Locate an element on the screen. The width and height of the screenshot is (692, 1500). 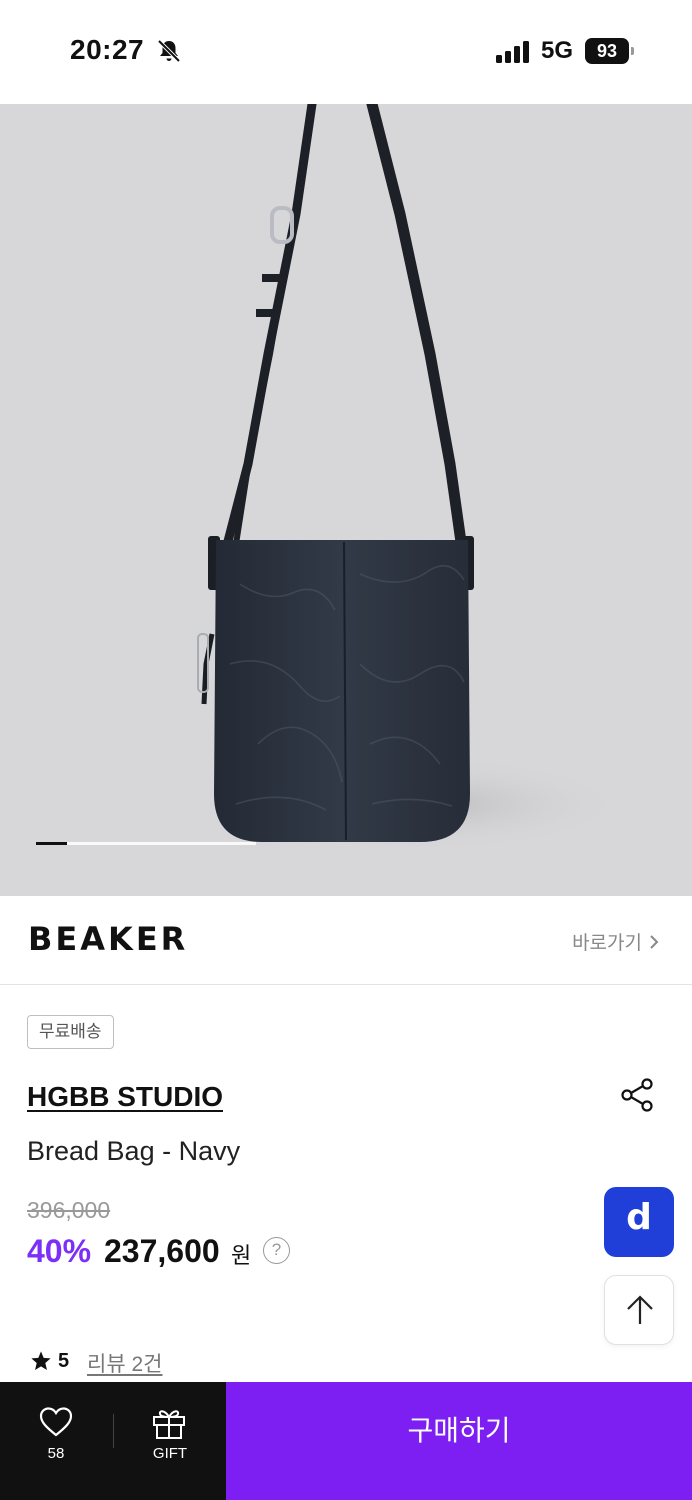
battery-nub is located at coordinates (632, 51).